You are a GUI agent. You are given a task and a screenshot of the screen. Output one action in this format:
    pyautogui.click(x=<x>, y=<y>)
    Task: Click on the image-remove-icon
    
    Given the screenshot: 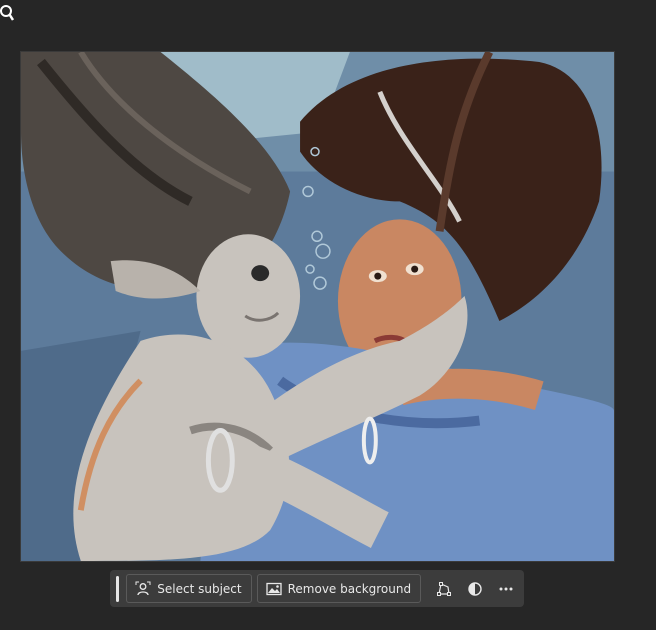 What is the action you would take?
    pyautogui.click(x=273, y=588)
    